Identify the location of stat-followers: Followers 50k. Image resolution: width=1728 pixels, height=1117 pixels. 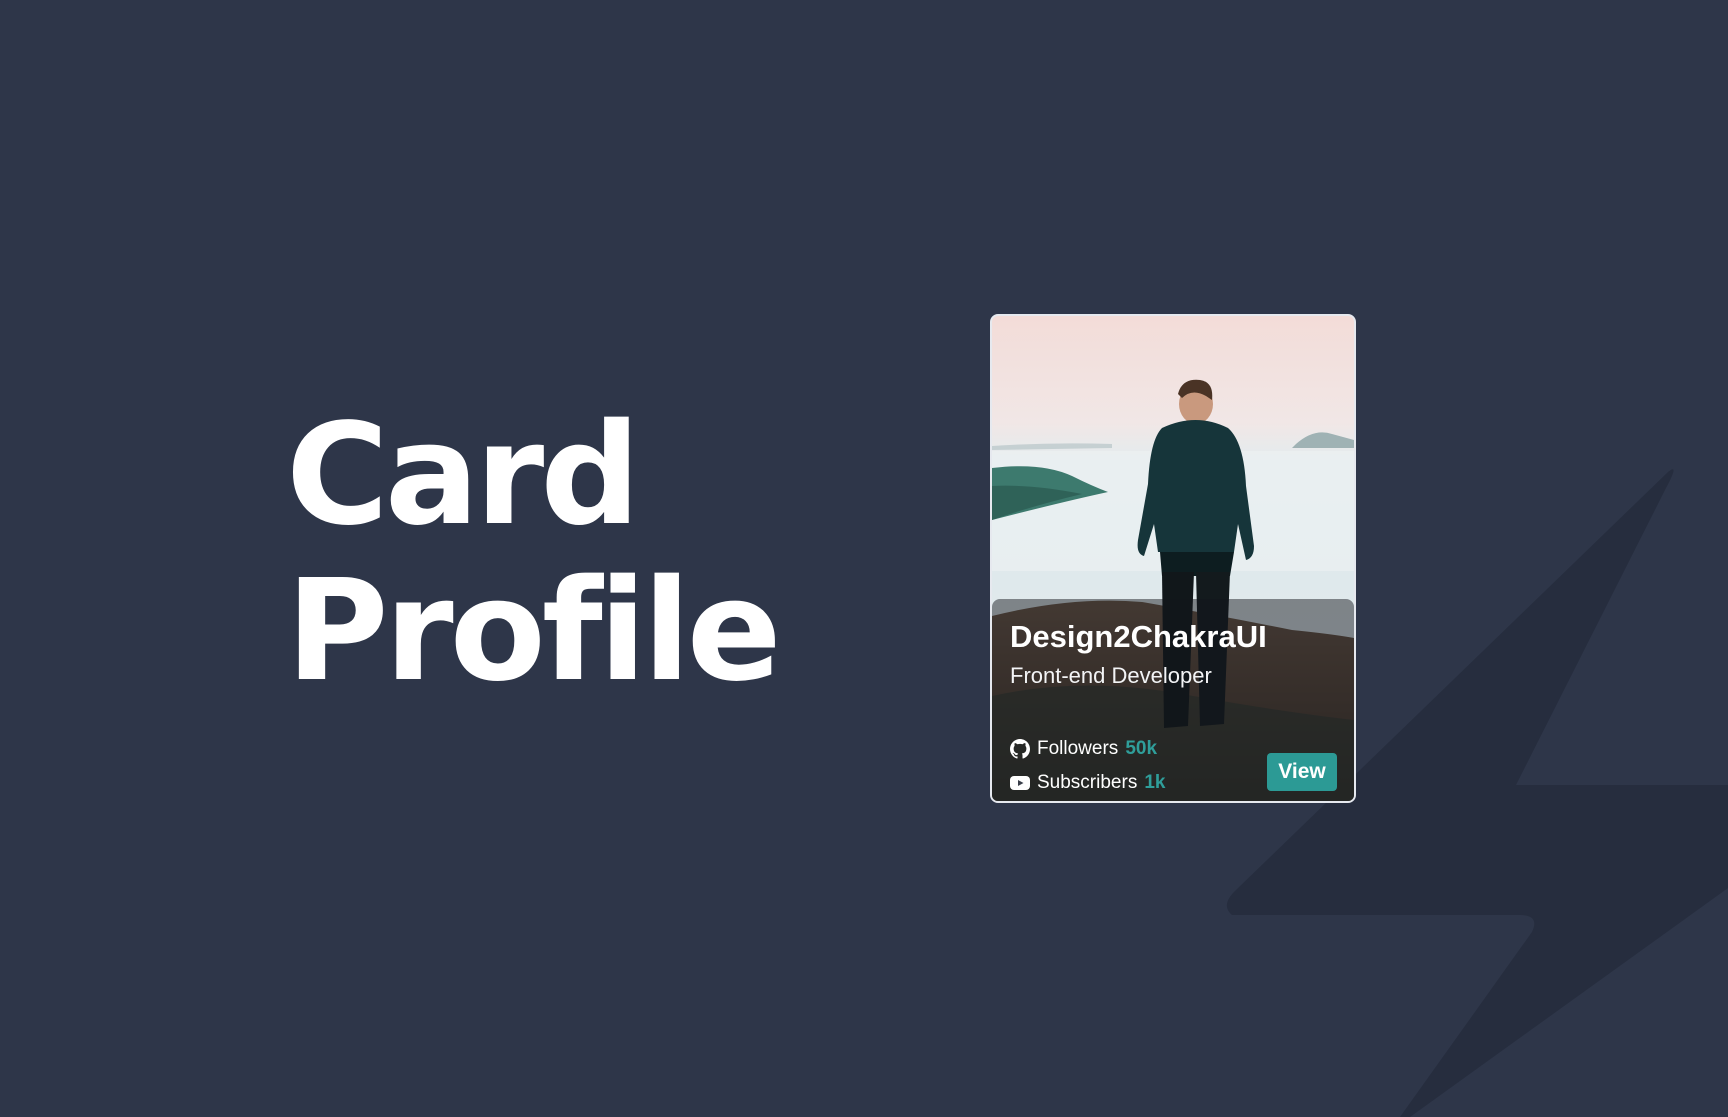
(1083, 749).